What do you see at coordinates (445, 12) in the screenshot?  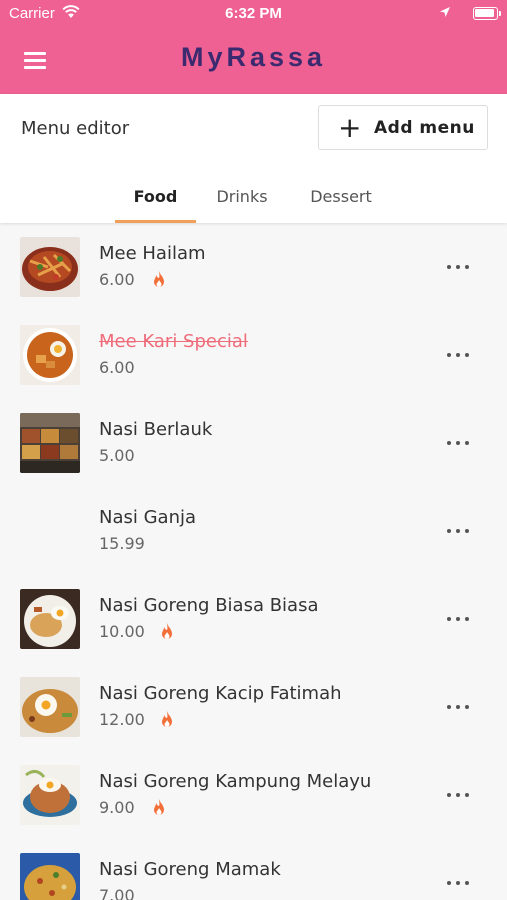 I see `location-arrow-icon` at bounding box center [445, 12].